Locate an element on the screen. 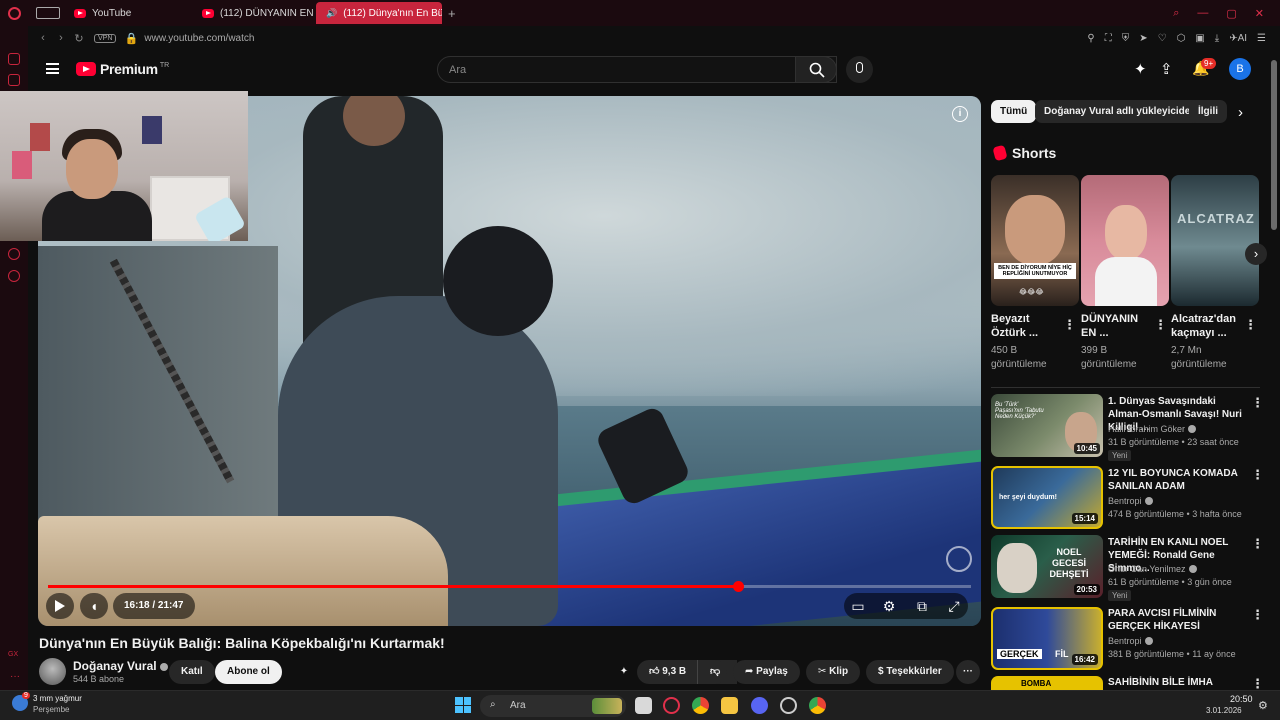 The image size is (1280, 720). download-icon: ⤓ is located at coordinates (1217, 38).